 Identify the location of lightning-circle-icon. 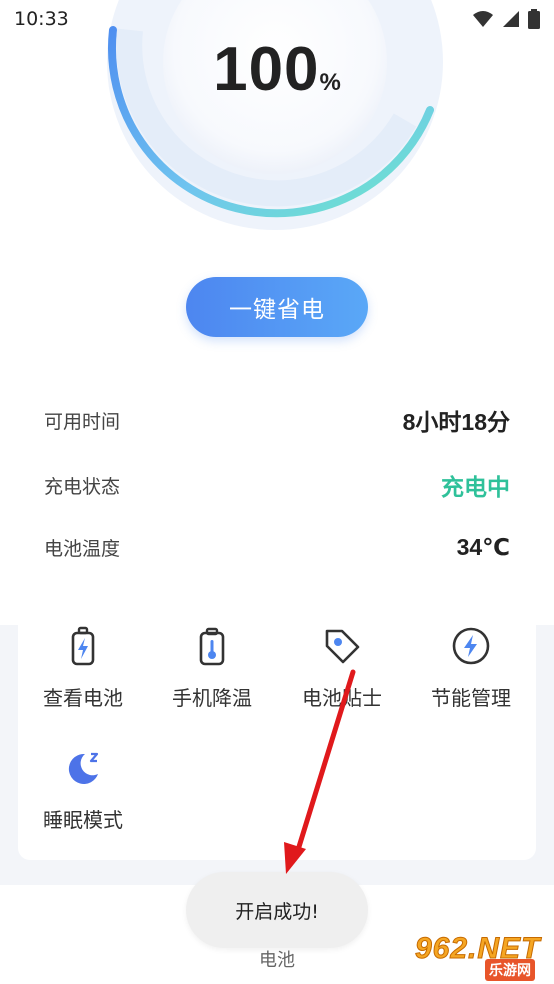
(471, 646).